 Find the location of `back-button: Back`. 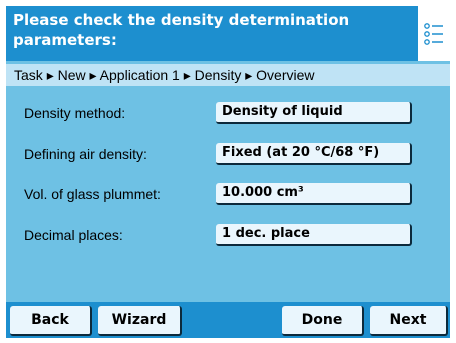

back-button: Back is located at coordinates (51, 321).